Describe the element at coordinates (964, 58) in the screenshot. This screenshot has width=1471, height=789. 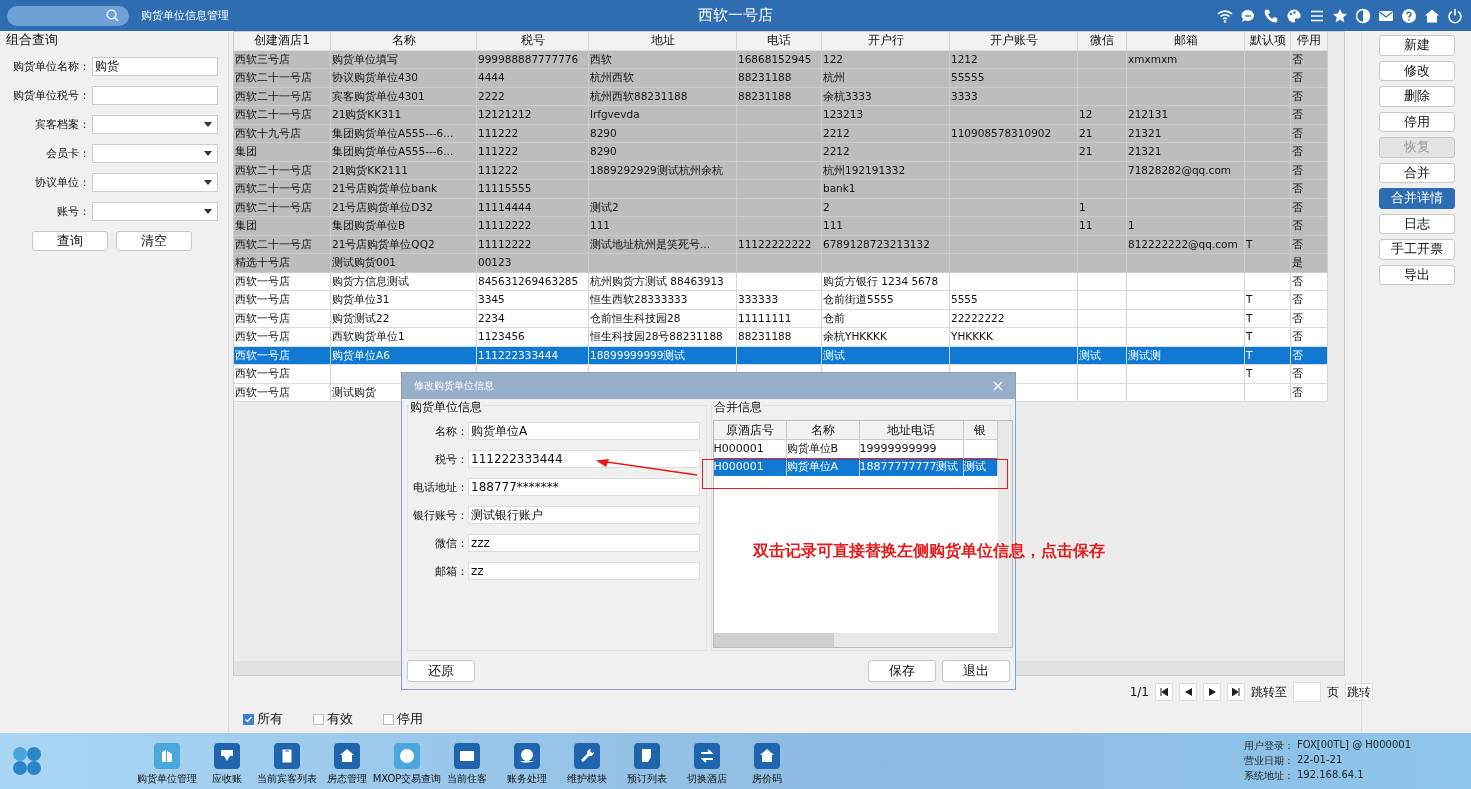
I see `table-cell: 1212` at that location.